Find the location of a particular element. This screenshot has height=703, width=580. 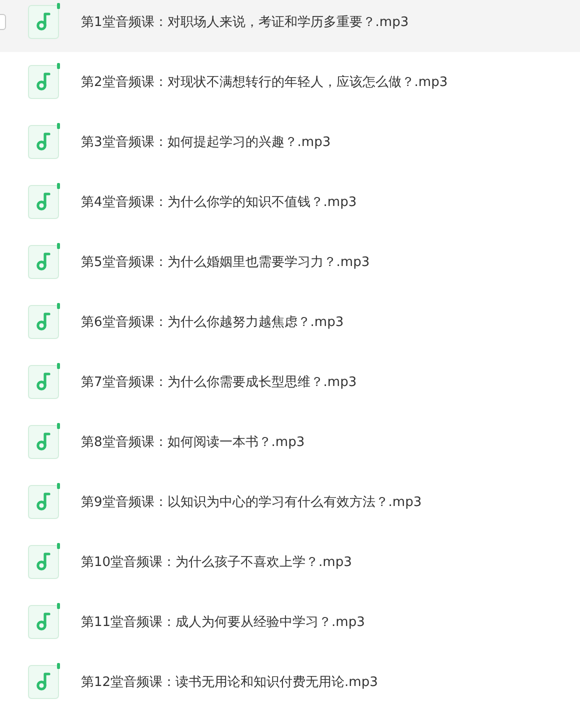

file-name: 第6堂音频课：为什么你越努力越焦虑？.mp3 is located at coordinates (212, 322).